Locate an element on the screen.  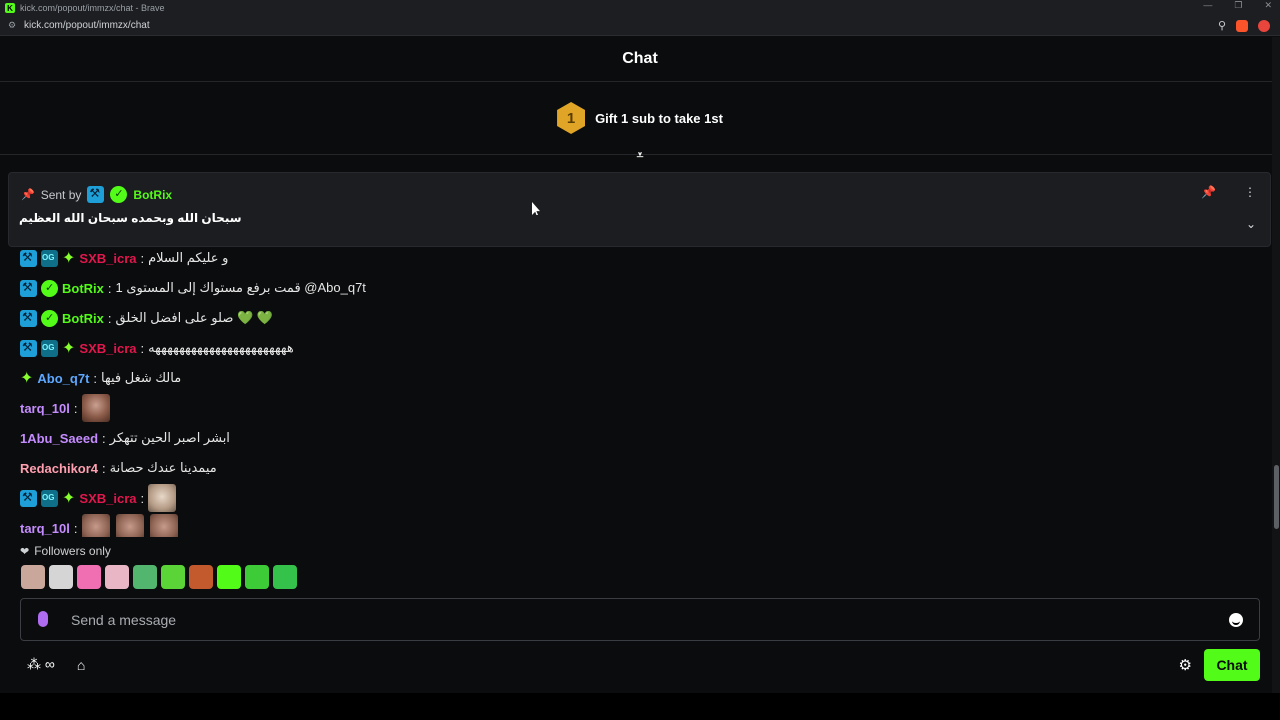
gift-text: Gift 1 sub to take 1st is located at coordinates (659, 118).